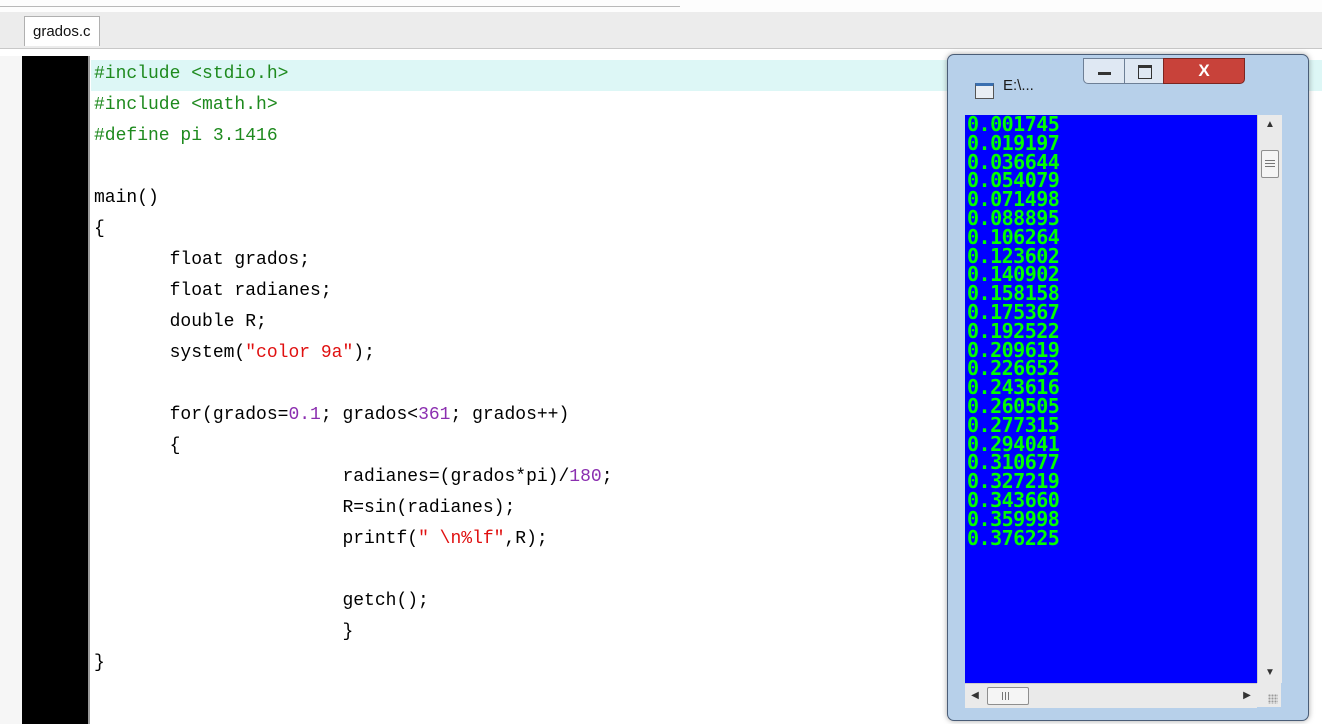 The image size is (1322, 724). I want to click on code-token: #define pi 3.1416, so click(186, 136).